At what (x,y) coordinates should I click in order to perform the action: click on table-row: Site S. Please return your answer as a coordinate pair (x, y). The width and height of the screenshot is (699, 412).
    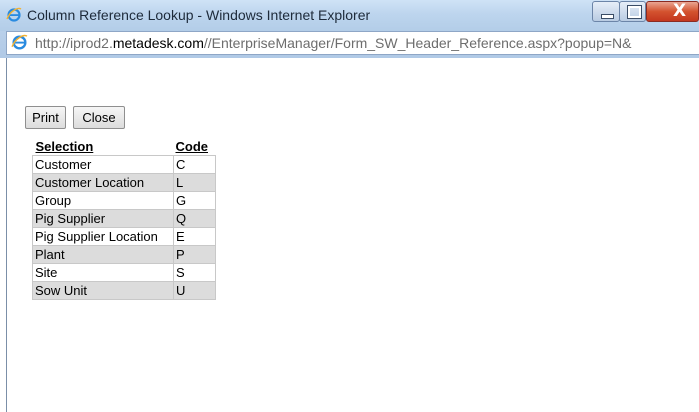
    Looking at the image, I should click on (124, 272).